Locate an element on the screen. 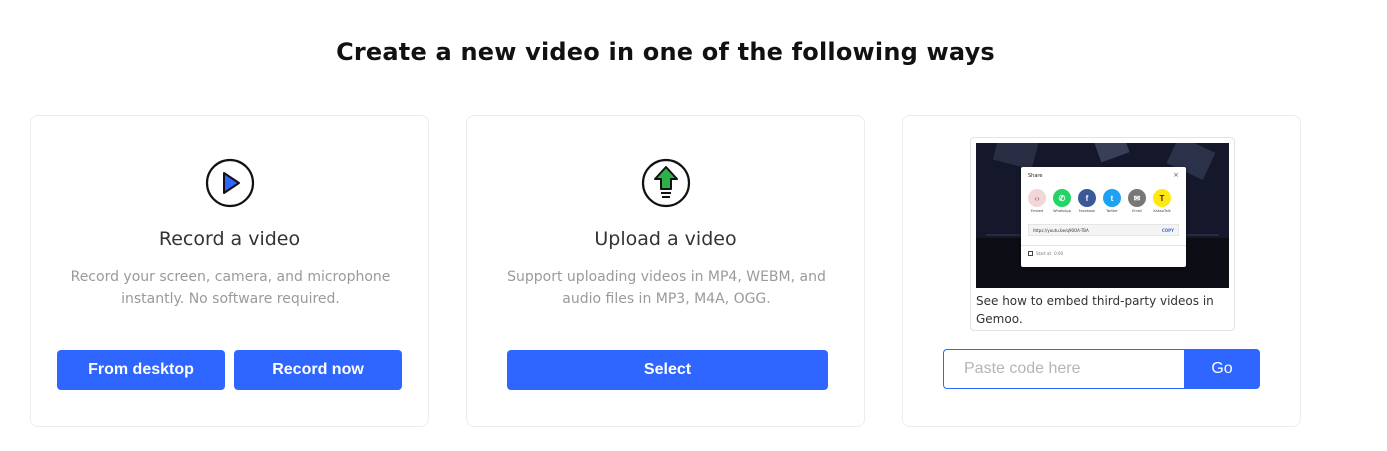  share-item-email: ✉ Email is located at coordinates (1137, 201).